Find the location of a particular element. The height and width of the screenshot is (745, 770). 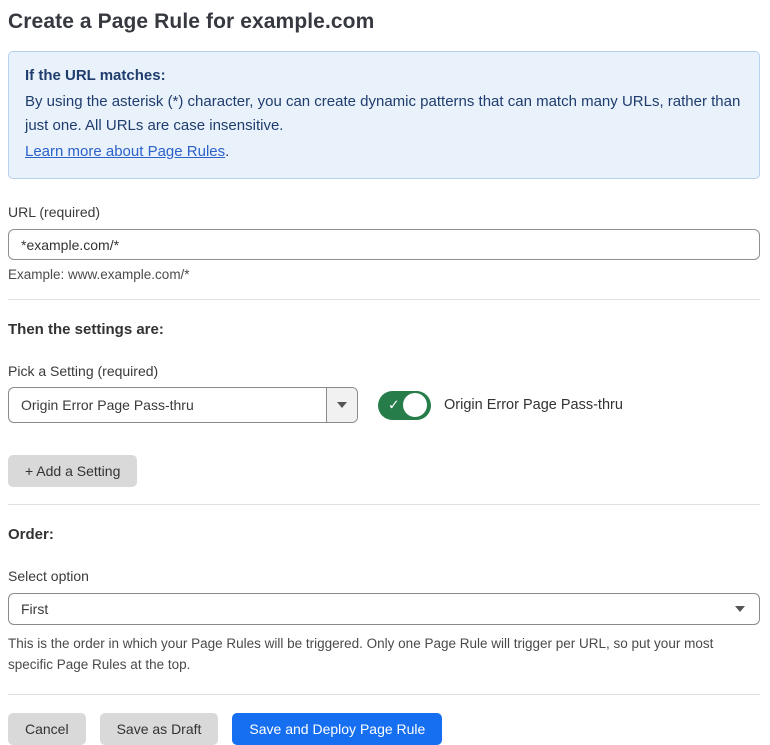

toggle-knob is located at coordinates (415, 405).